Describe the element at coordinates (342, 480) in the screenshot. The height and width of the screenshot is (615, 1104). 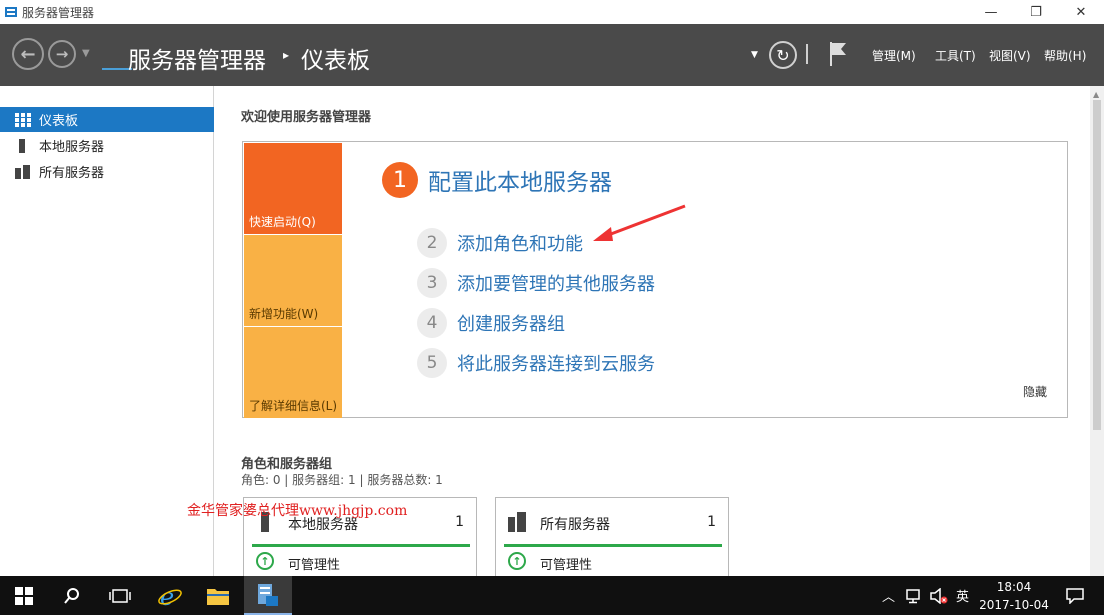
I see `roles-summary: 角色: 0 | 服务器组: 1 | 服务器总数: 1` at that location.